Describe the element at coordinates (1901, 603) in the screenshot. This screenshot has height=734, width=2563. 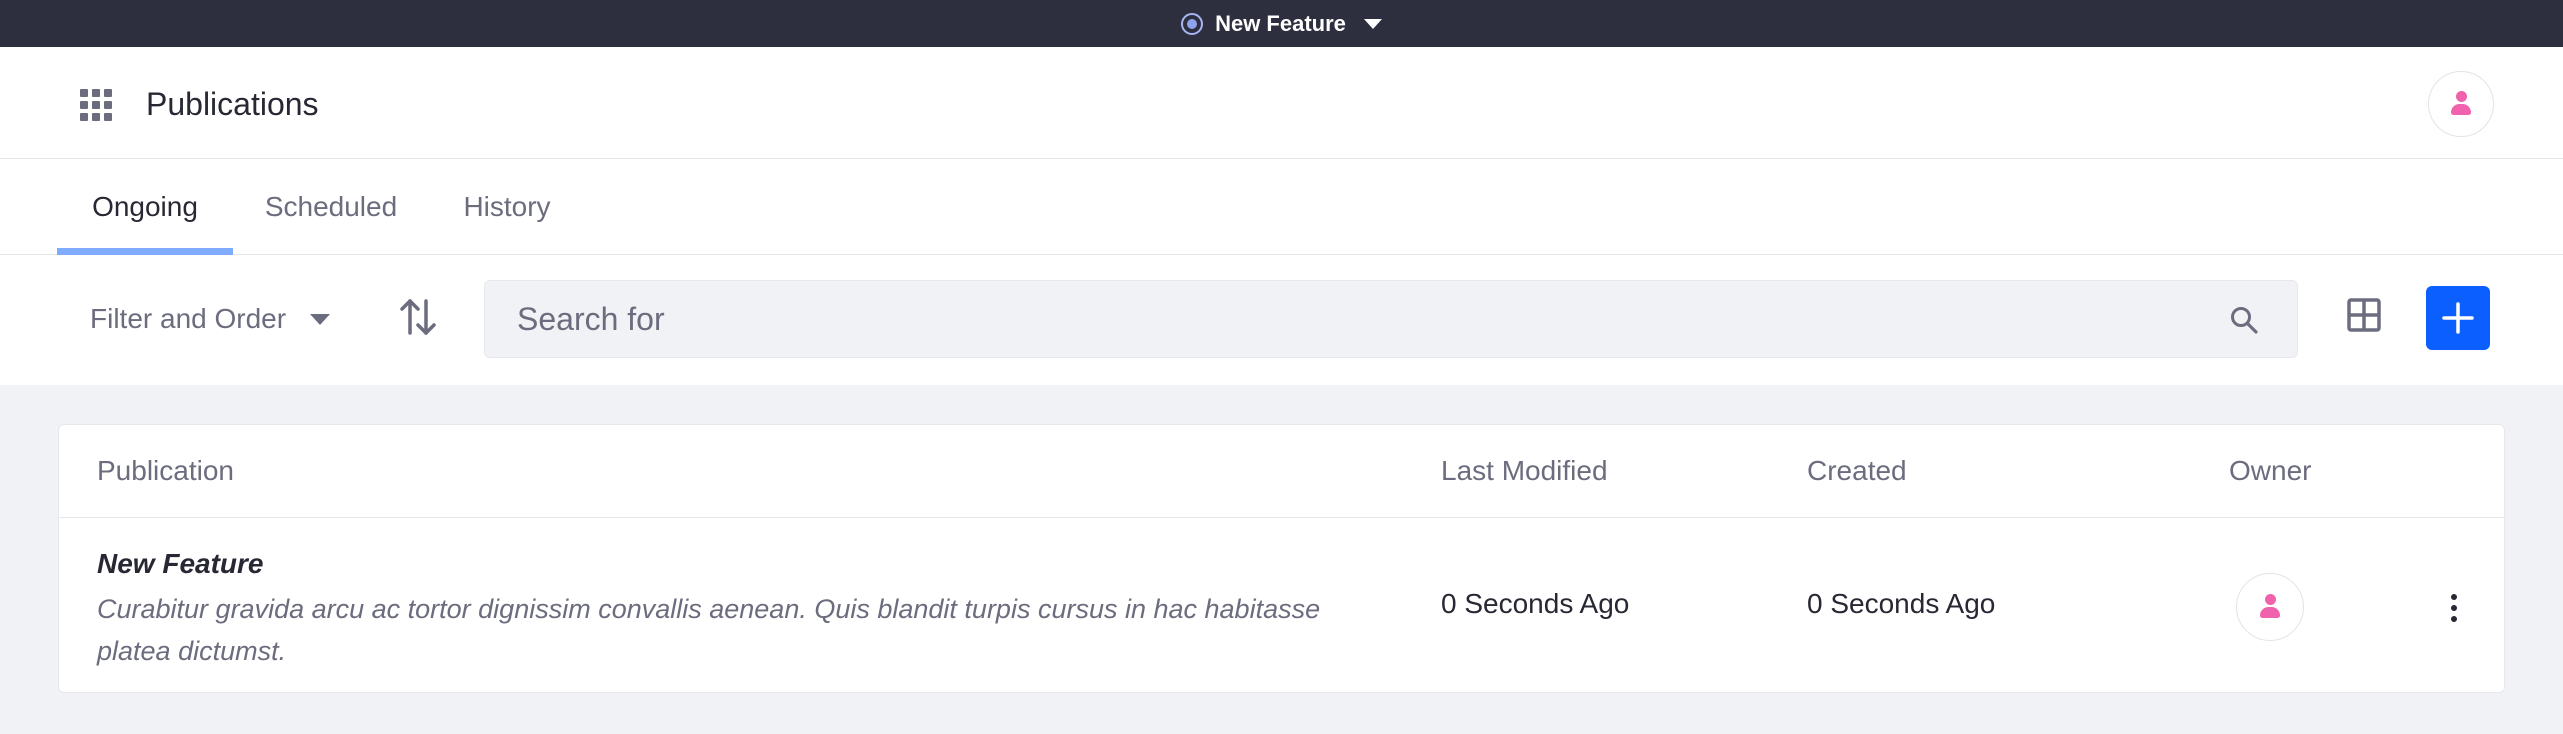
I see `created-cell: 0 Seconds Ago` at that location.